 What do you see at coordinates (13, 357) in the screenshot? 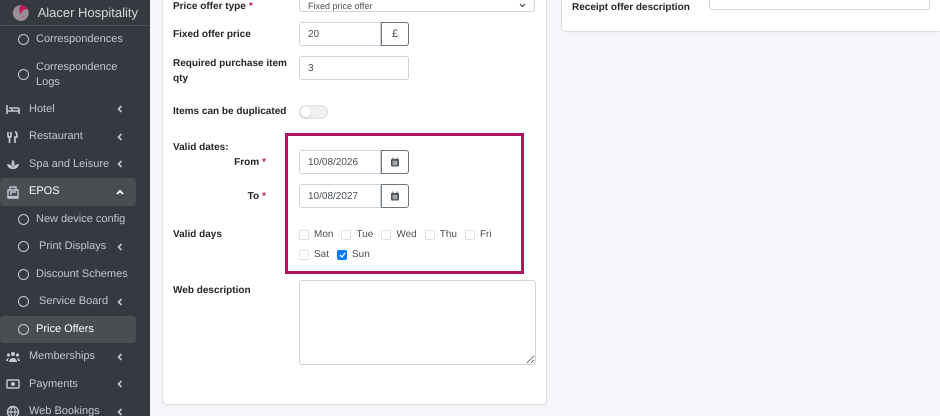
I see `users-icon` at bounding box center [13, 357].